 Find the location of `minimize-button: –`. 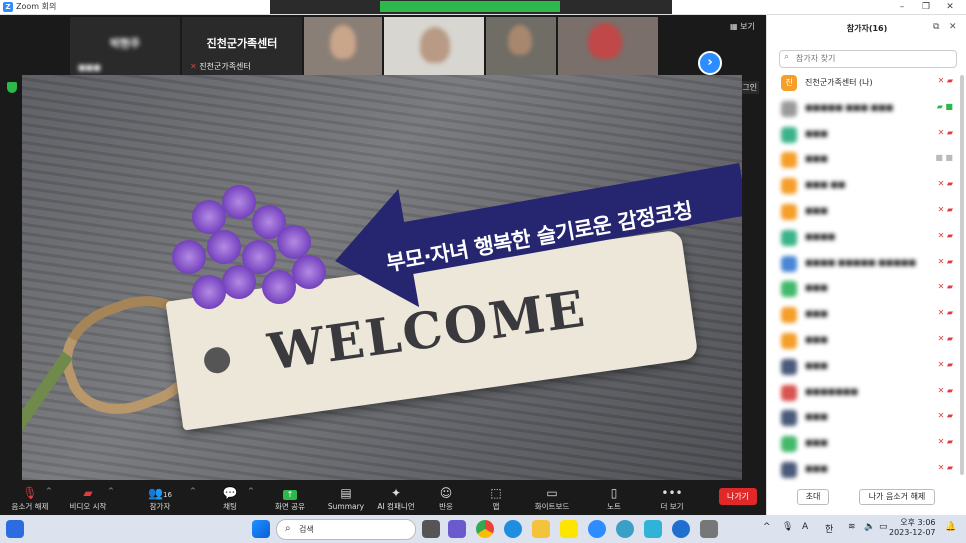

minimize-button: – is located at coordinates (902, 7).